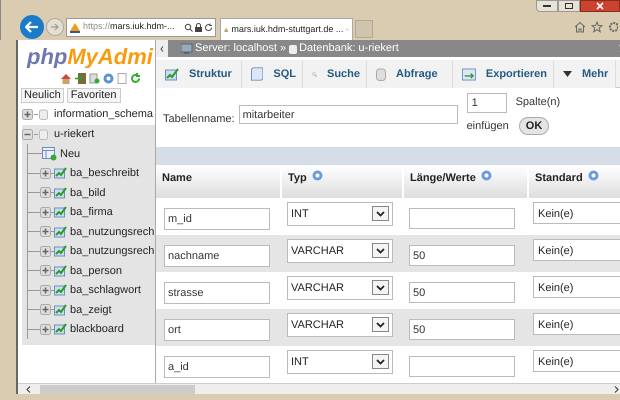 Image resolution: width=620 pixels, height=400 pixels. I want to click on chevron-icon, so click(162, 49).